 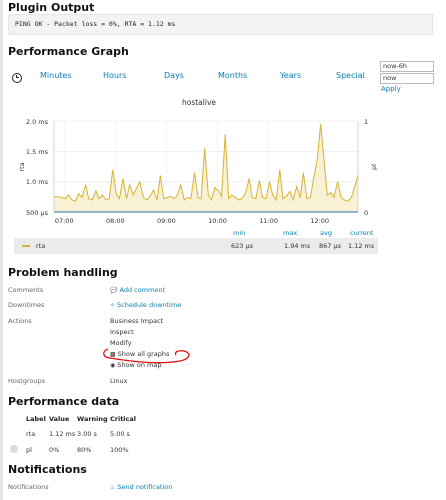 What do you see at coordinates (59, 419) in the screenshot?
I see `perf-header-value: Value` at bounding box center [59, 419].